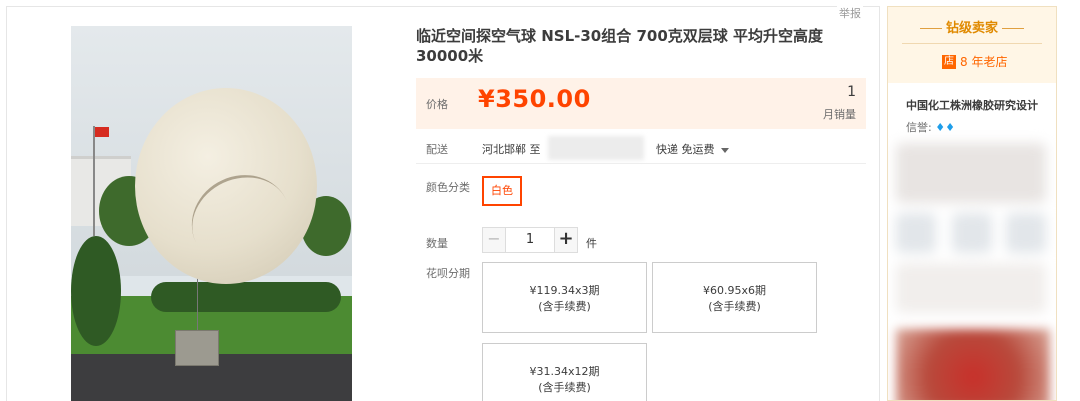 Image resolution: width=1080 pixels, height=401 pixels. What do you see at coordinates (437, 149) in the screenshot?
I see `delivery-label: 配送` at bounding box center [437, 149].